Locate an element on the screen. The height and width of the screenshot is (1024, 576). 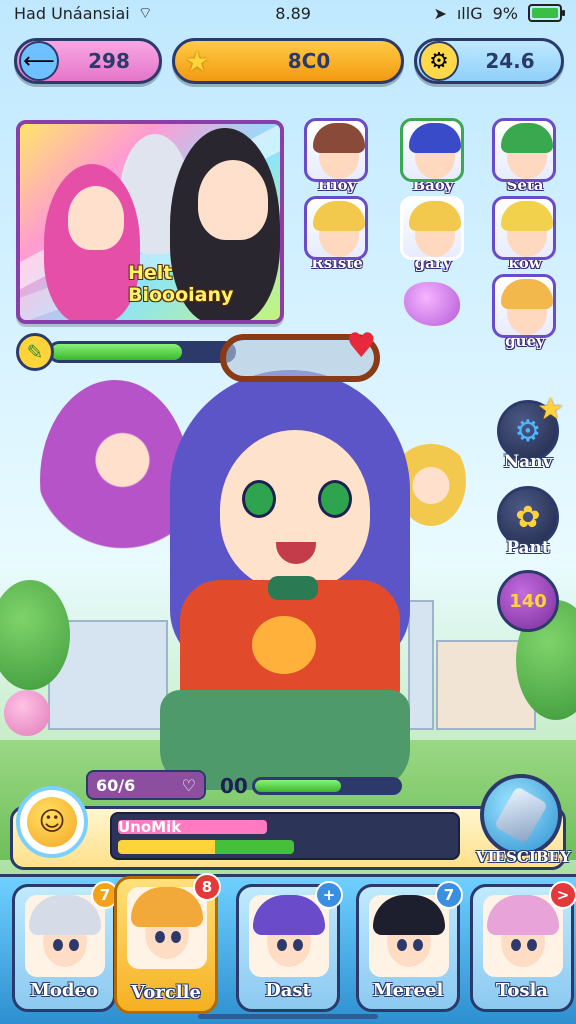
quest-panel: UnoMik is located at coordinates (285, 836).